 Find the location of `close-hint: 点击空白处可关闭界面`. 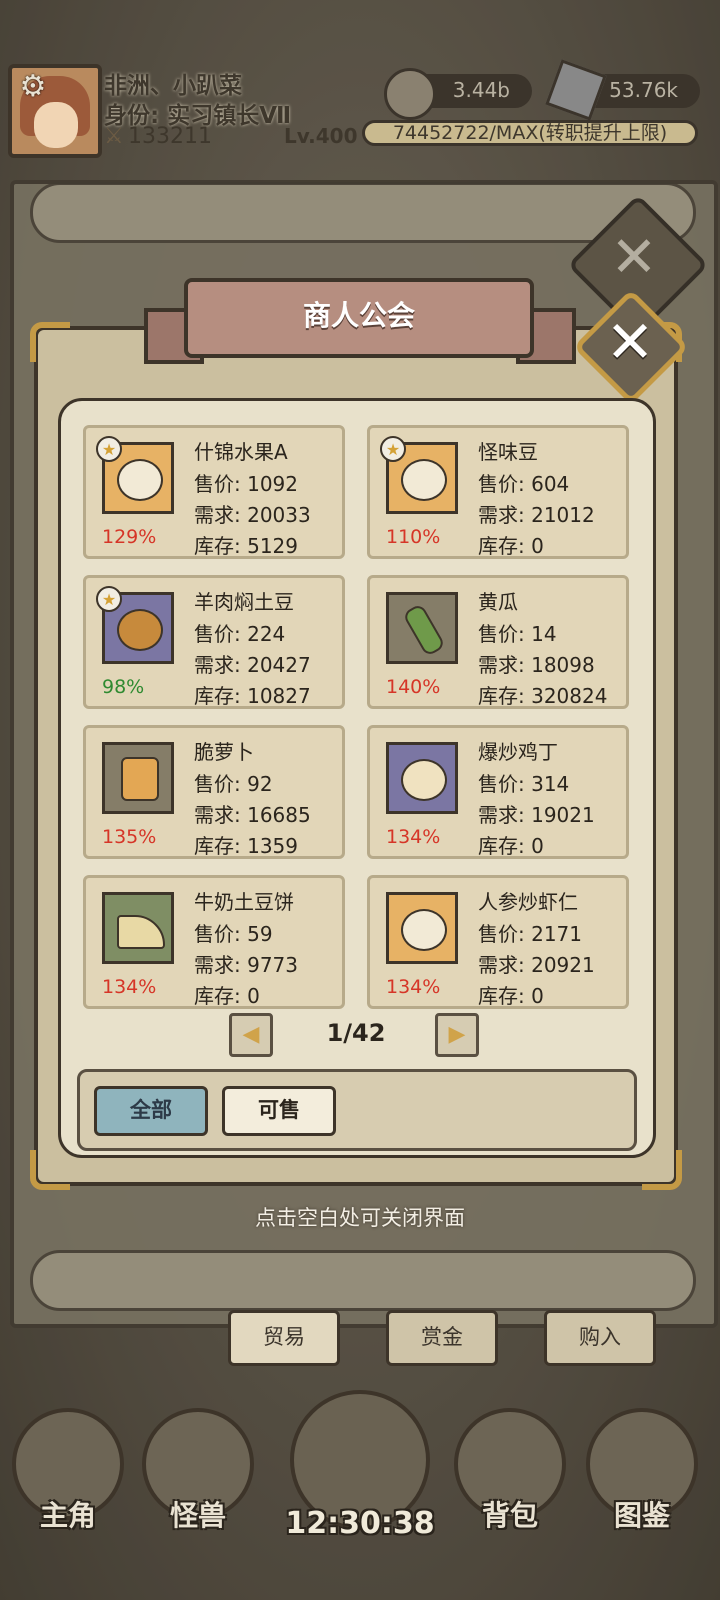

close-hint: 点击空白处可关闭界面 is located at coordinates (360, 1218).